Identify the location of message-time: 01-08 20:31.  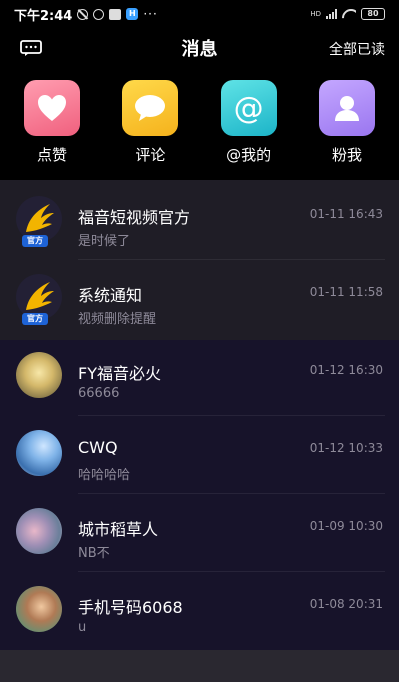
(346, 604).